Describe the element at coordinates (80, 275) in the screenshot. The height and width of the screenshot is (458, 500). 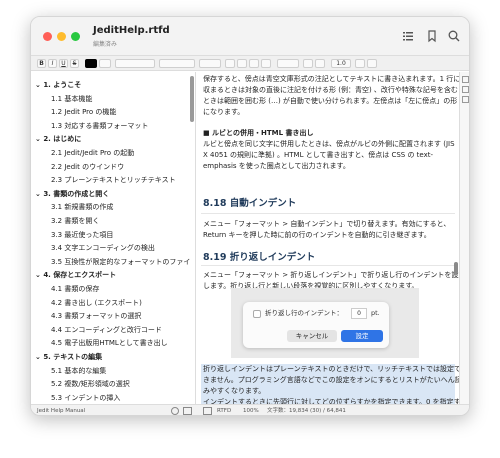
I see `toc-label: 4. 保存とエクスポート` at that location.